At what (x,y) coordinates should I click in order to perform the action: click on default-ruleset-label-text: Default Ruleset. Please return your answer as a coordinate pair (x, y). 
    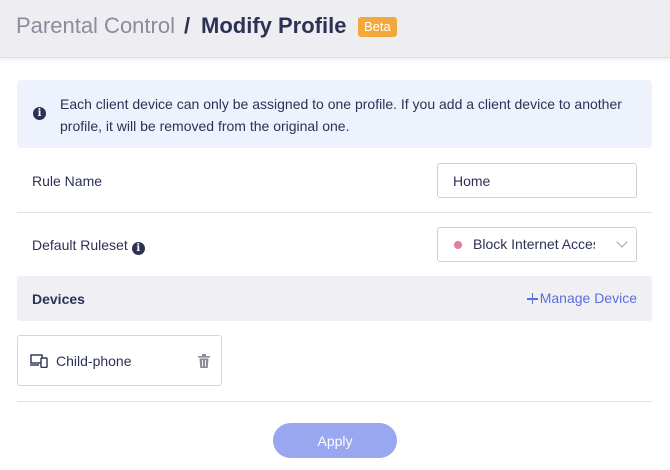
    Looking at the image, I should click on (80, 245).